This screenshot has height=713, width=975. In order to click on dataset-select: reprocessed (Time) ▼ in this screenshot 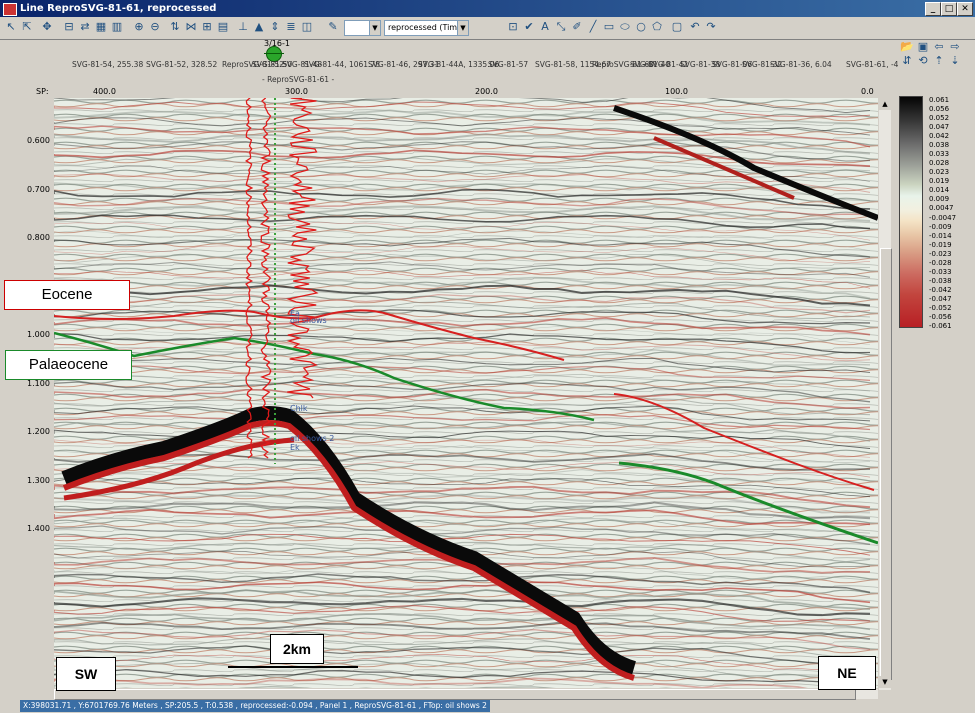, I will do `click(426, 28)`.